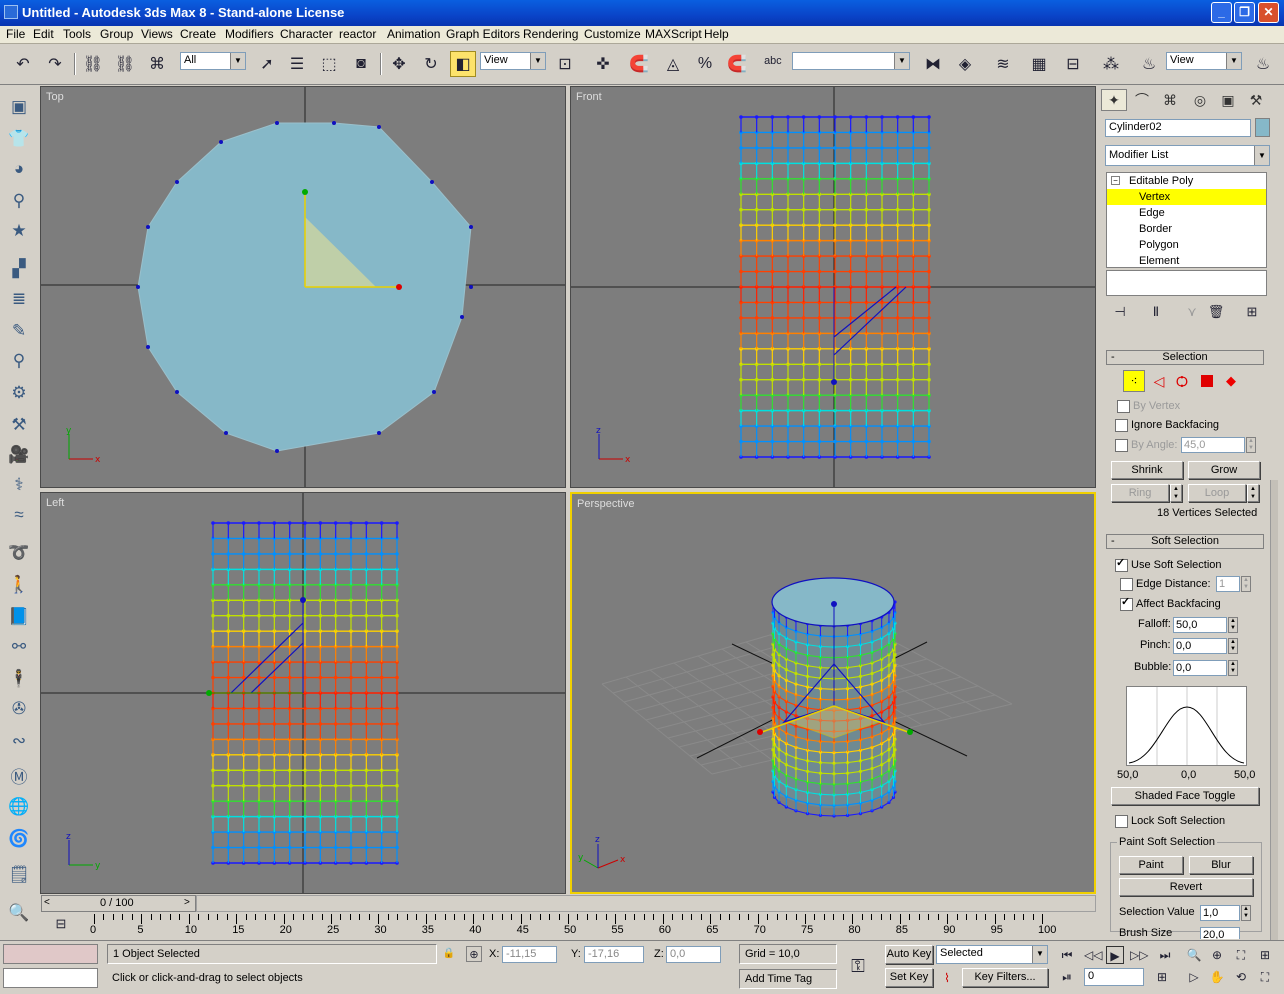 The width and height of the screenshot is (1284, 994). I want to click on brush-size-spinner: 20,0, so click(1220, 933).